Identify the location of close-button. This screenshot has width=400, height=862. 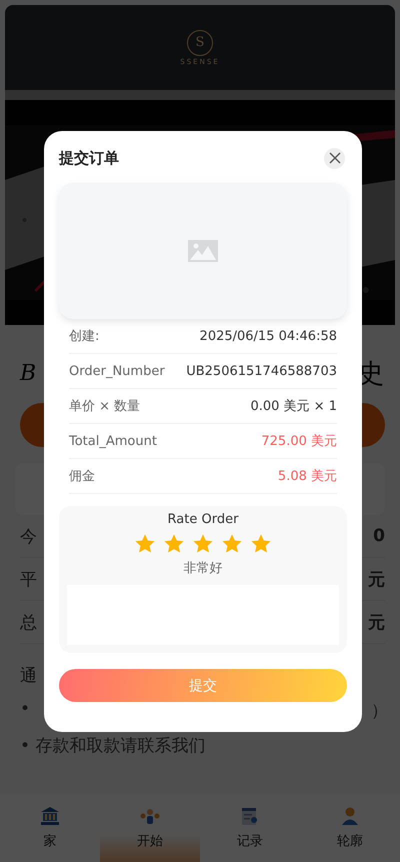
(334, 158).